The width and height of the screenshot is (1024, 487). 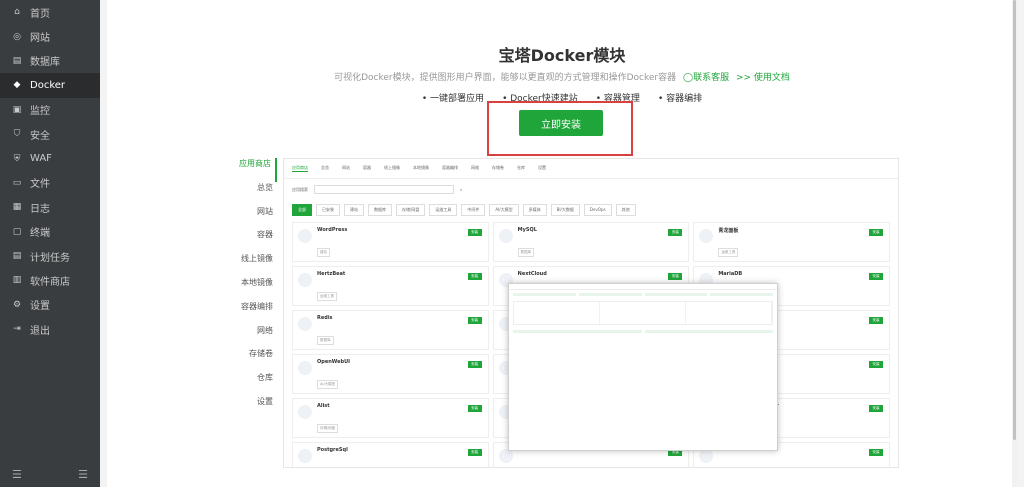 I want to click on preview-tab: 应用商店, so click(x=300, y=168).